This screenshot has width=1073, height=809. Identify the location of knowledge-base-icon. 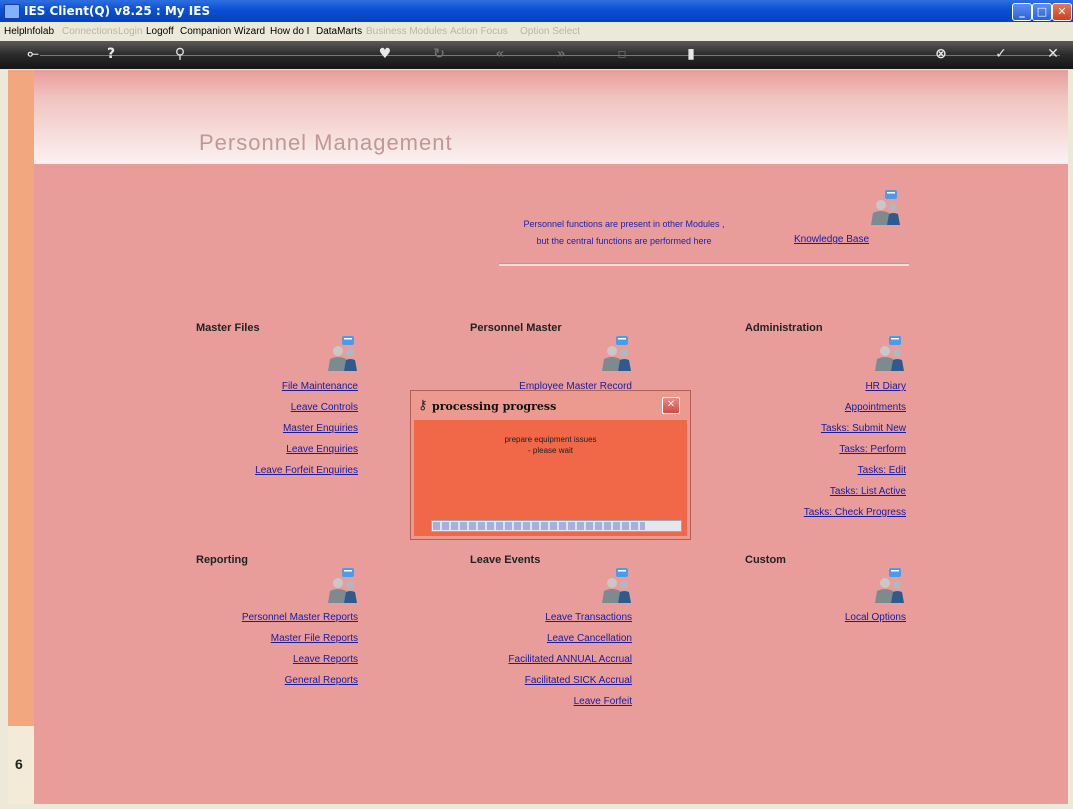
(884, 207).